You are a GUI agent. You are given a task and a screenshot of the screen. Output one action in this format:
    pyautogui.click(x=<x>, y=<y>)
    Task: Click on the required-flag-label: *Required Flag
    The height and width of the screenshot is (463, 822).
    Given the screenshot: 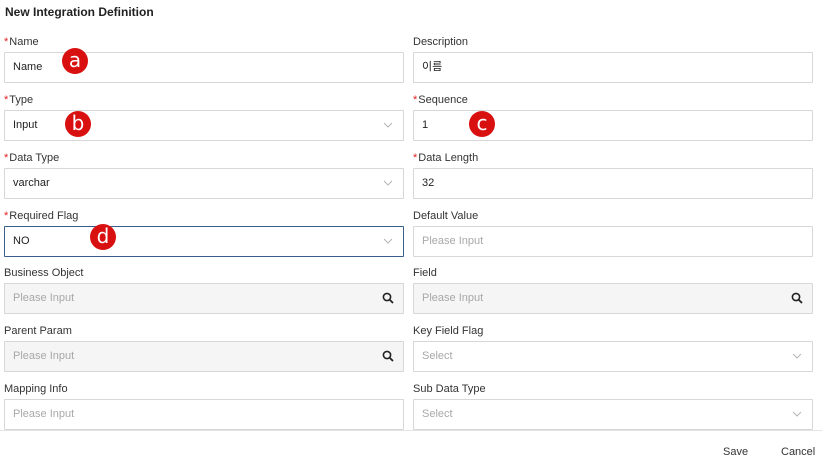 What is the action you would take?
    pyautogui.click(x=204, y=216)
    